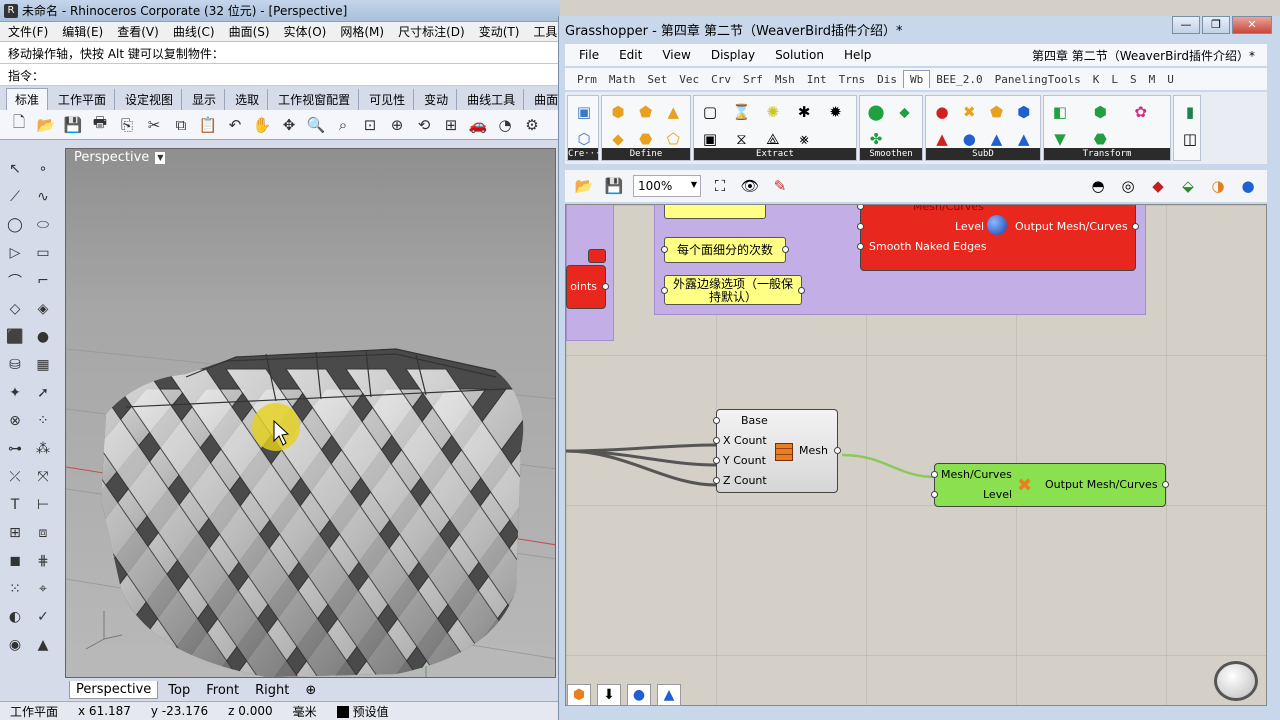  I want to click on toolbar-tab-standard: 标准, so click(27, 99).